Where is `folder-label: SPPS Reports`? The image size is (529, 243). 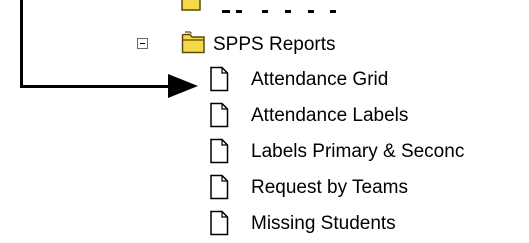
folder-label: SPPS Reports is located at coordinates (274, 44).